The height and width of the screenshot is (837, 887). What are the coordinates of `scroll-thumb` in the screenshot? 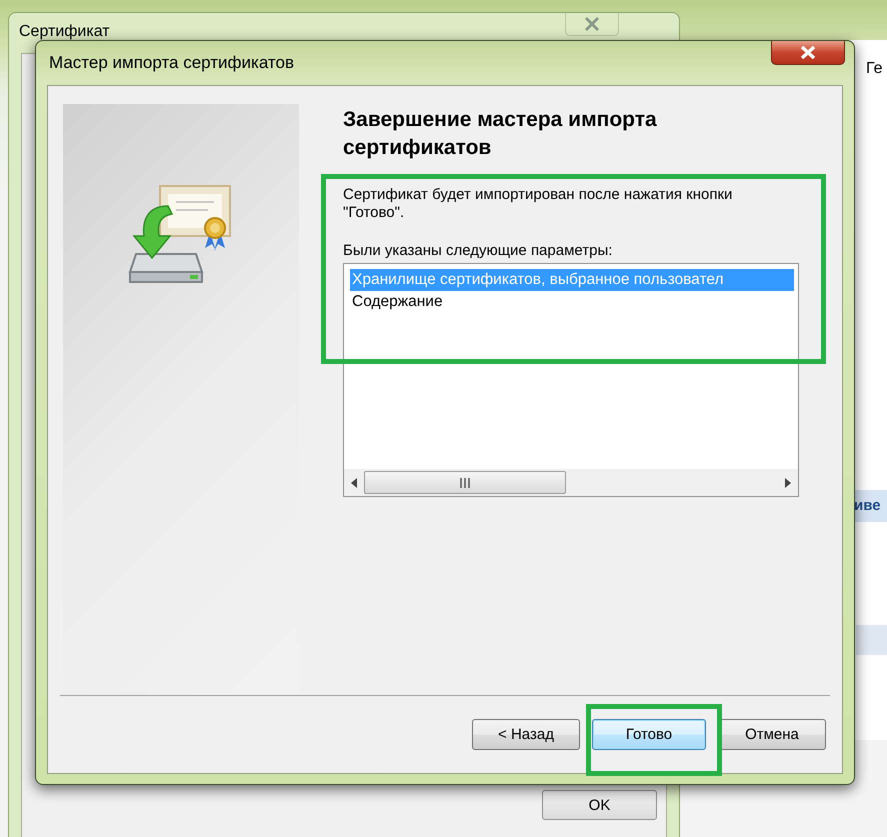 It's located at (465, 482).